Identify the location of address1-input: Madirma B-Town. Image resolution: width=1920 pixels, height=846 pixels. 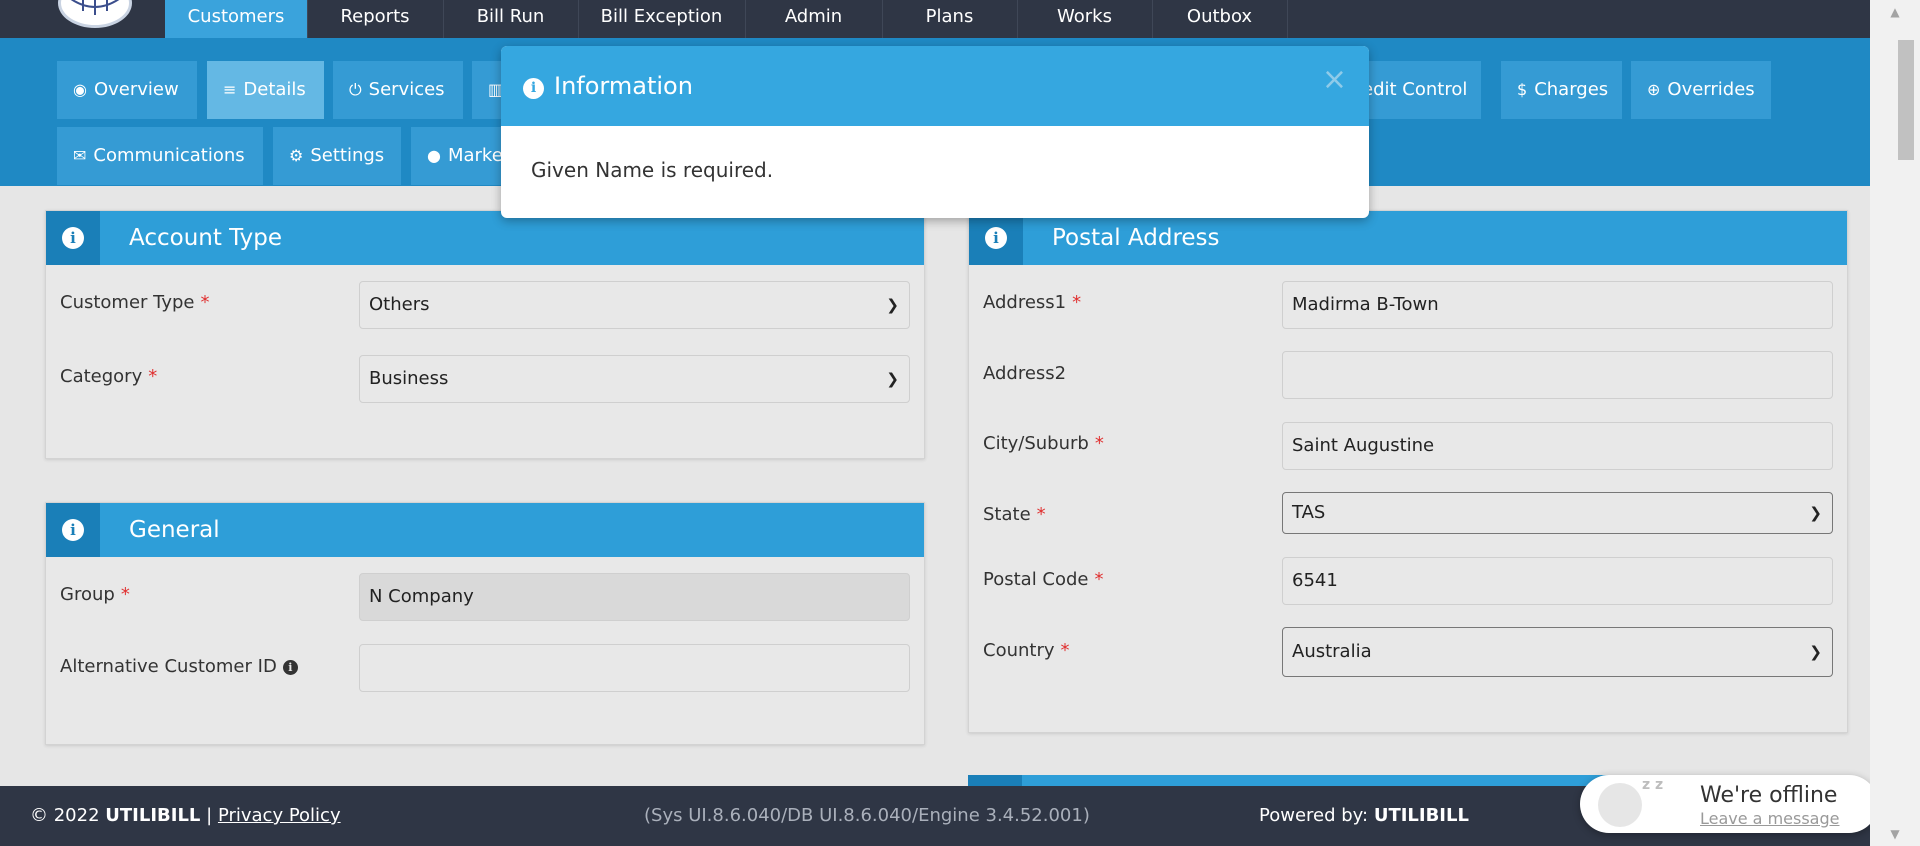
(1557, 305).